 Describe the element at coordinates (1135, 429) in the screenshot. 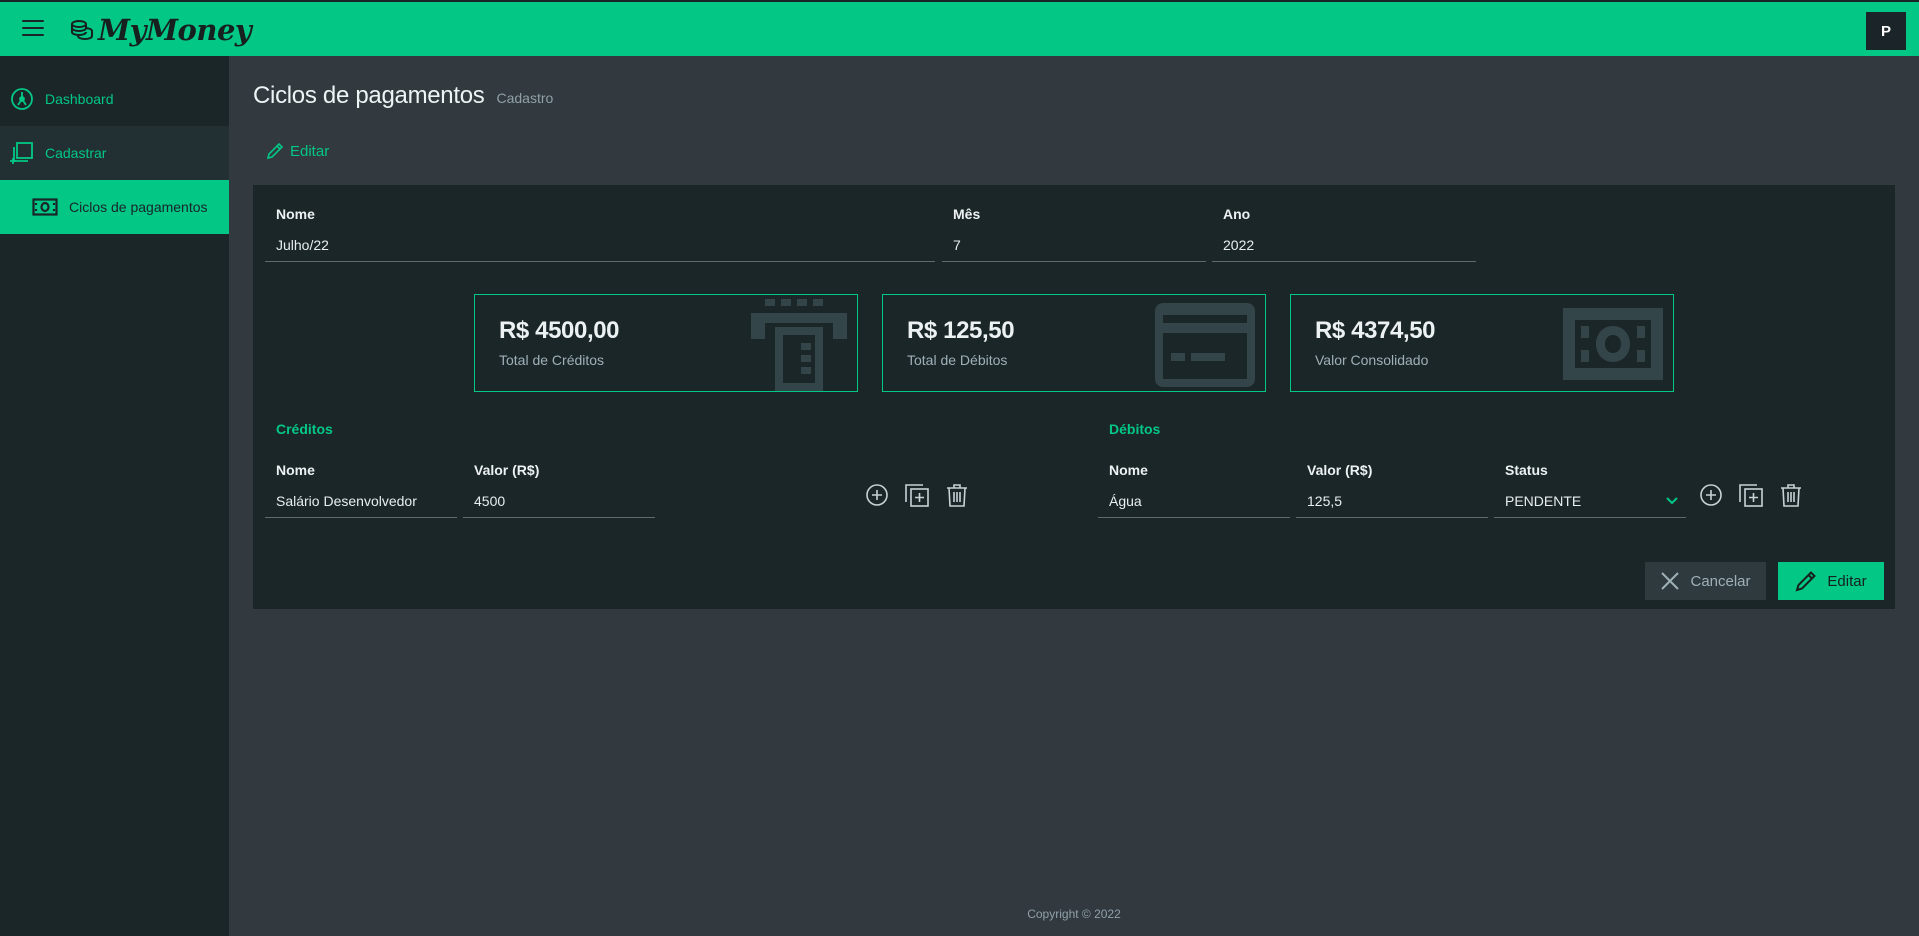

I see `debts-section-title: Débitos` at that location.